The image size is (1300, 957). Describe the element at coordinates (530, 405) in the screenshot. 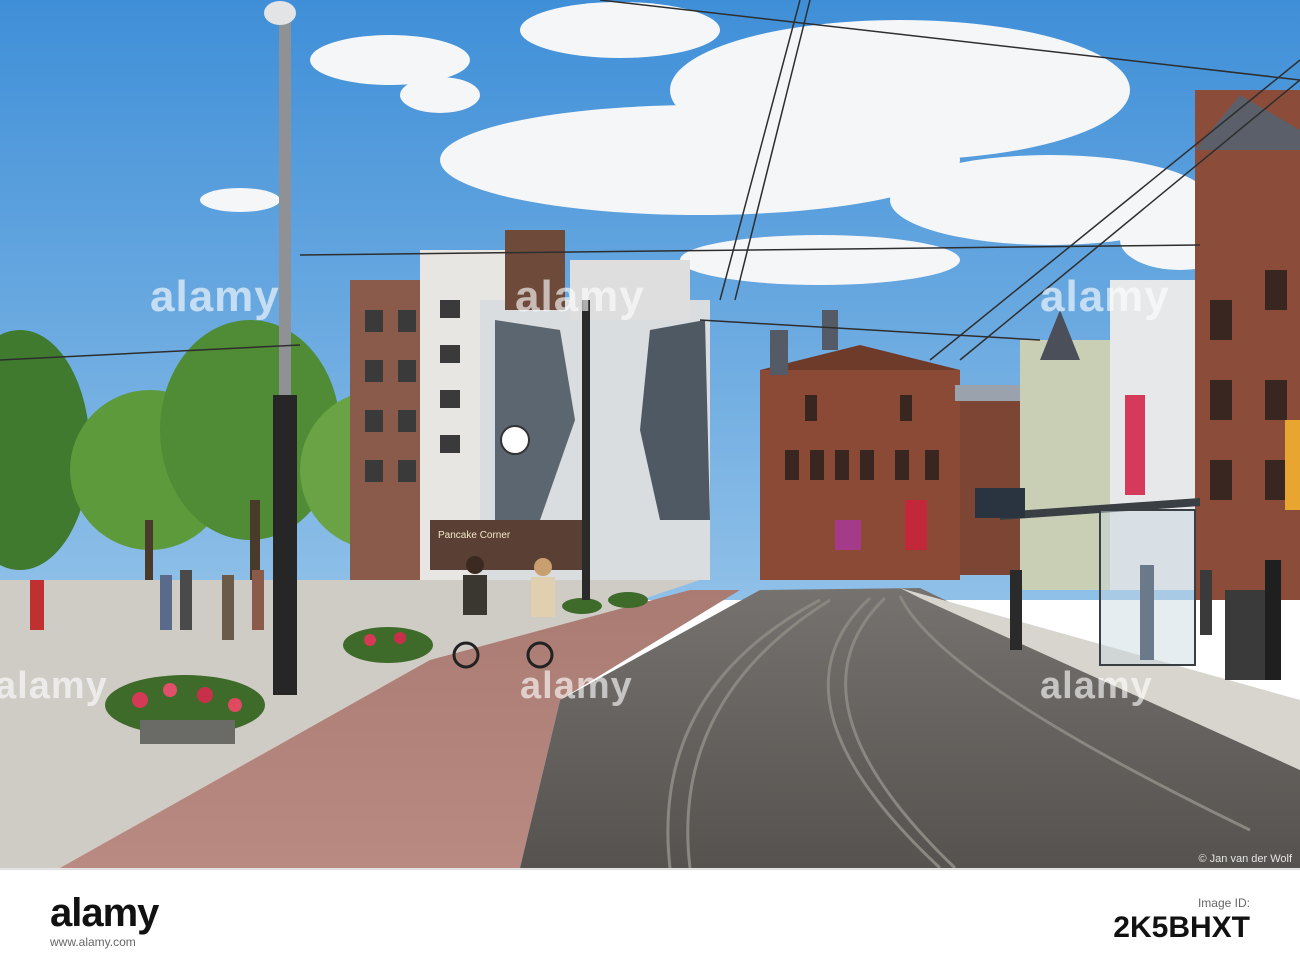

I see `mural-building: Pancake Corner` at that location.